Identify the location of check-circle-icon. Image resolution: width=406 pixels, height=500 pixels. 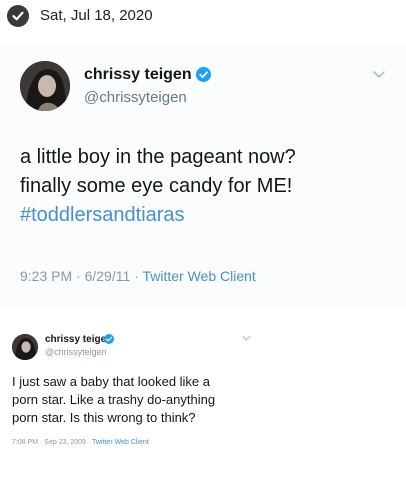
(18, 16).